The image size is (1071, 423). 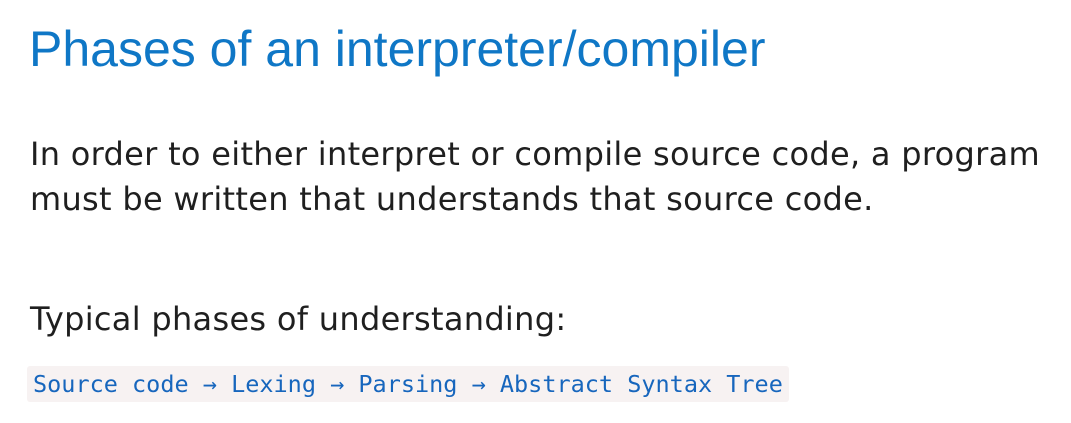 What do you see at coordinates (397, 49) in the screenshot?
I see `slide-title: Phases of an interpreter/compiler` at bounding box center [397, 49].